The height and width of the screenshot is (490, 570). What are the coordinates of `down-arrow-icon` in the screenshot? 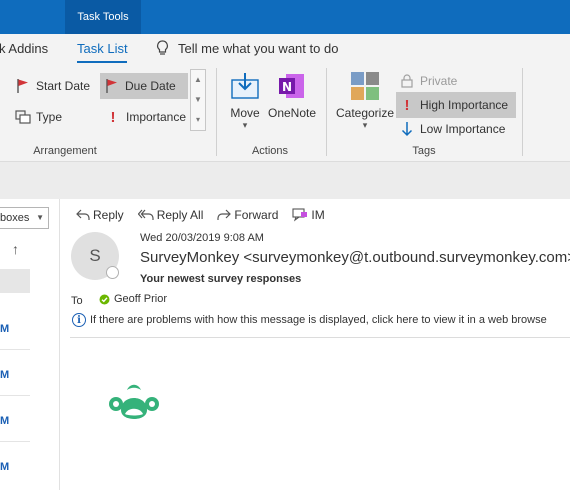 It's located at (407, 129).